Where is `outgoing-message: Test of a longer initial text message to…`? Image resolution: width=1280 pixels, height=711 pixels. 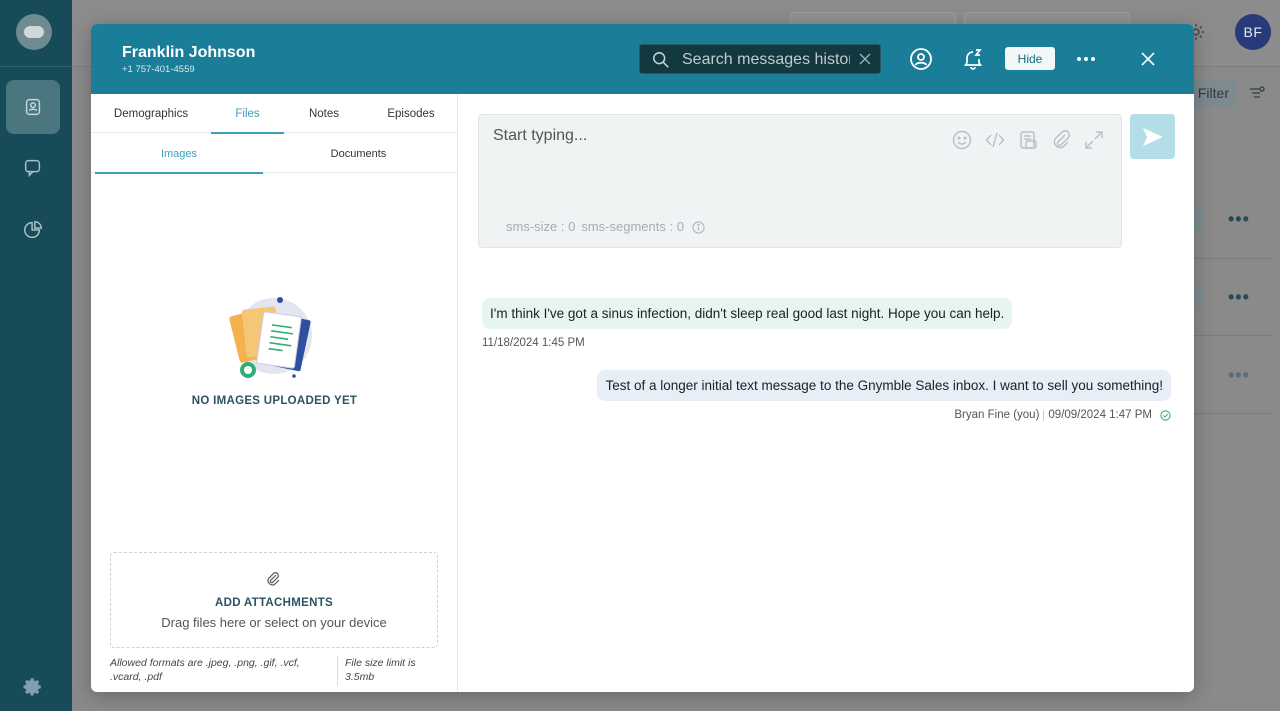
outgoing-message: Test of a longer initial text message to… is located at coordinates (884, 385).